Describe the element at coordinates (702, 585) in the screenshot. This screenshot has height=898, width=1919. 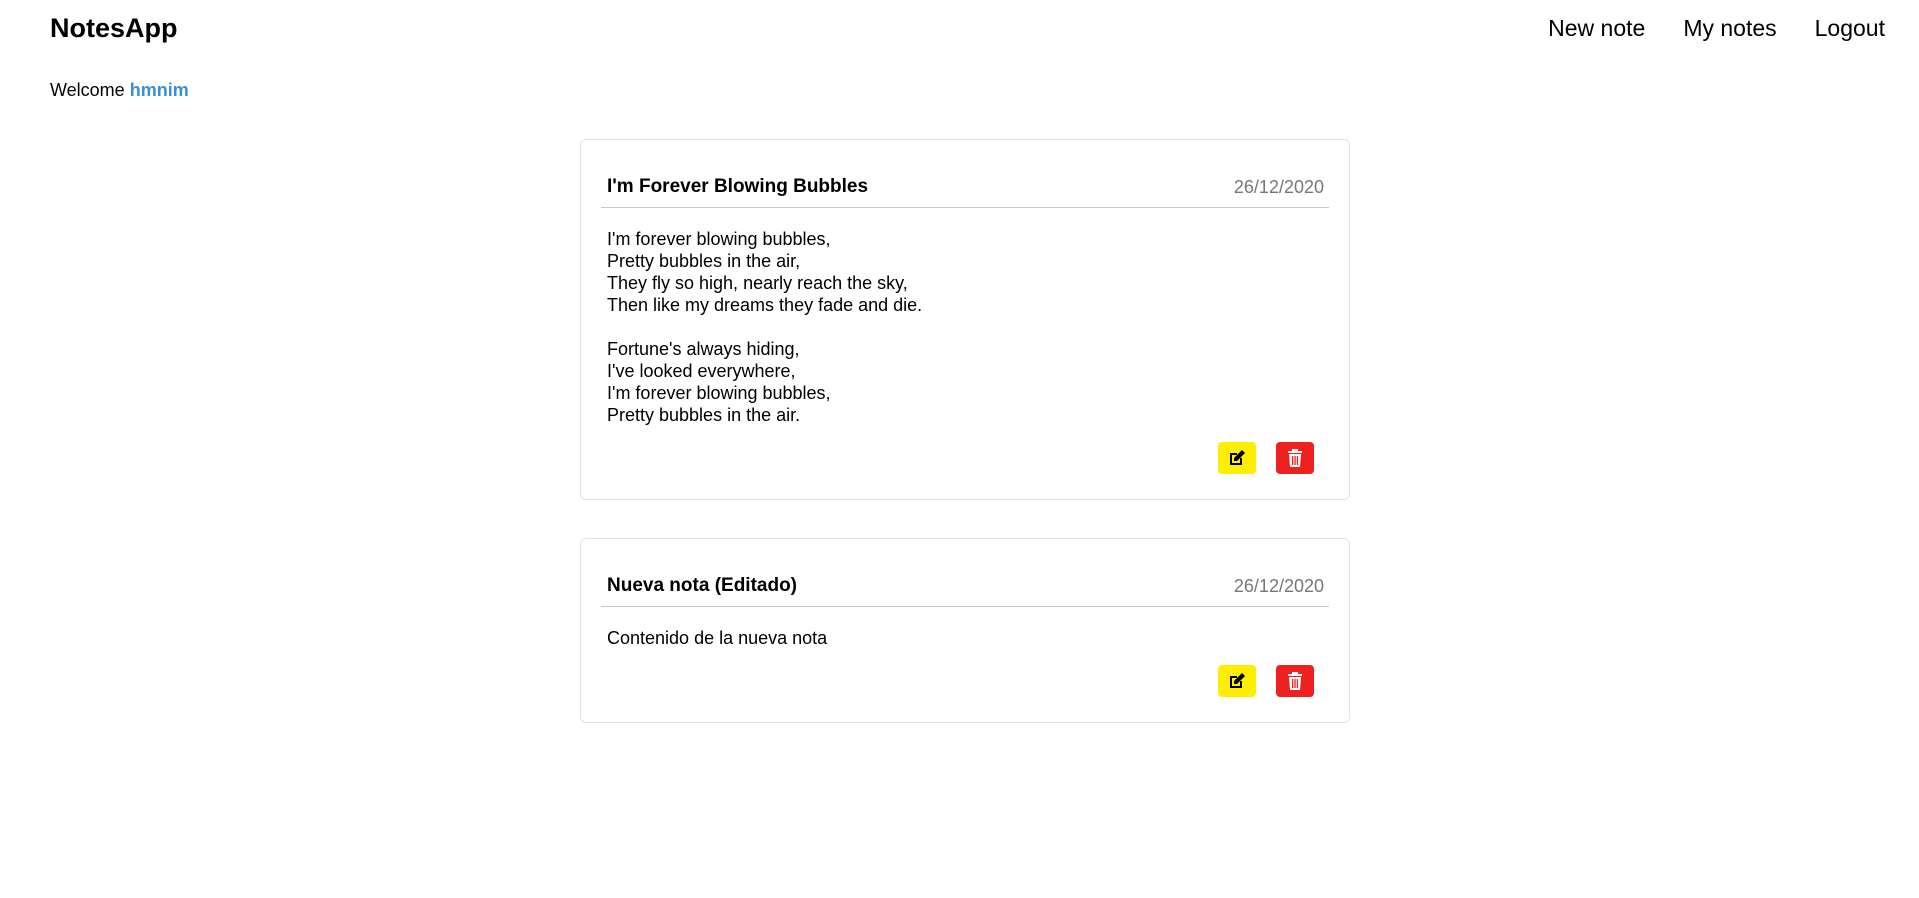
I see `note-title: Nueva nota (Editado)` at that location.